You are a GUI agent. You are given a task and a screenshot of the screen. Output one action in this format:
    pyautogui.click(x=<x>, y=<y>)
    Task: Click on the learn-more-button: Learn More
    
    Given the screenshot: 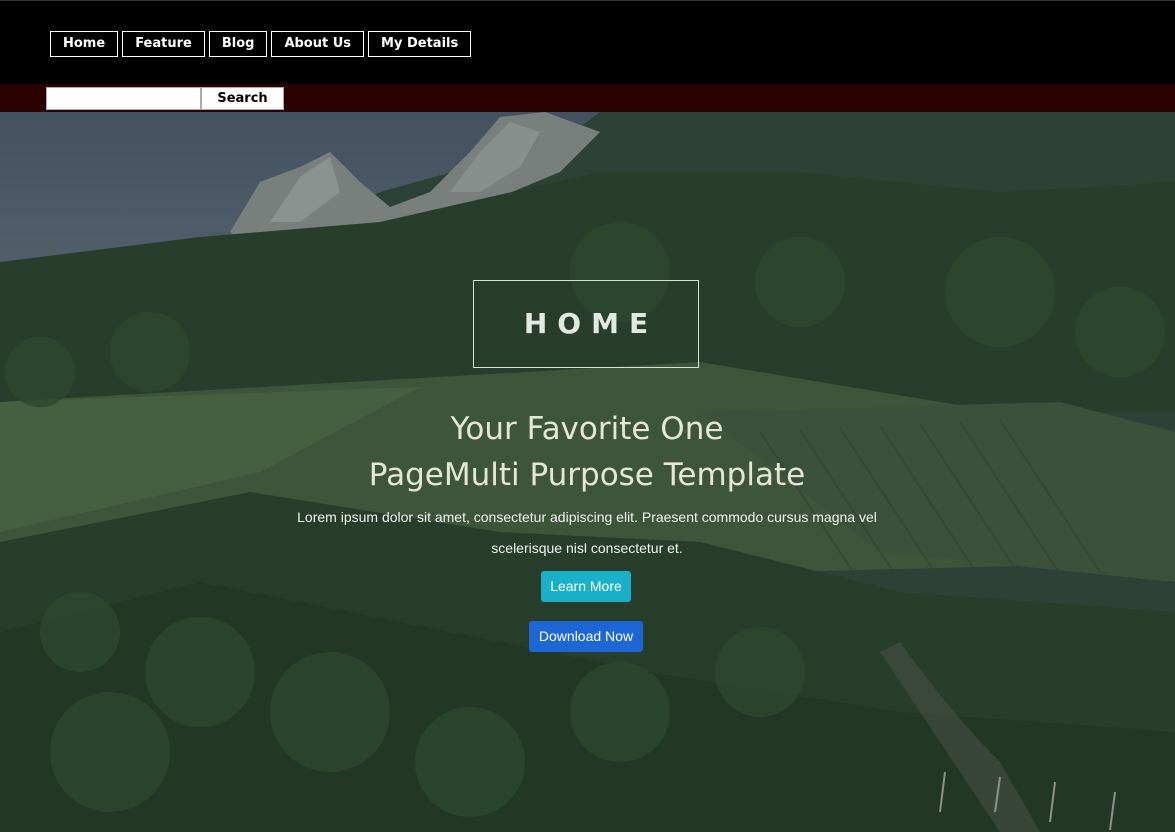 What is the action you would take?
    pyautogui.click(x=586, y=586)
    